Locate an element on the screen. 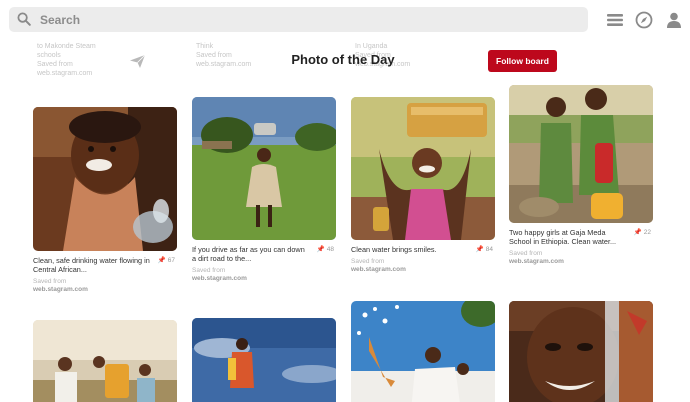  repin-value: 48 is located at coordinates (330, 249).